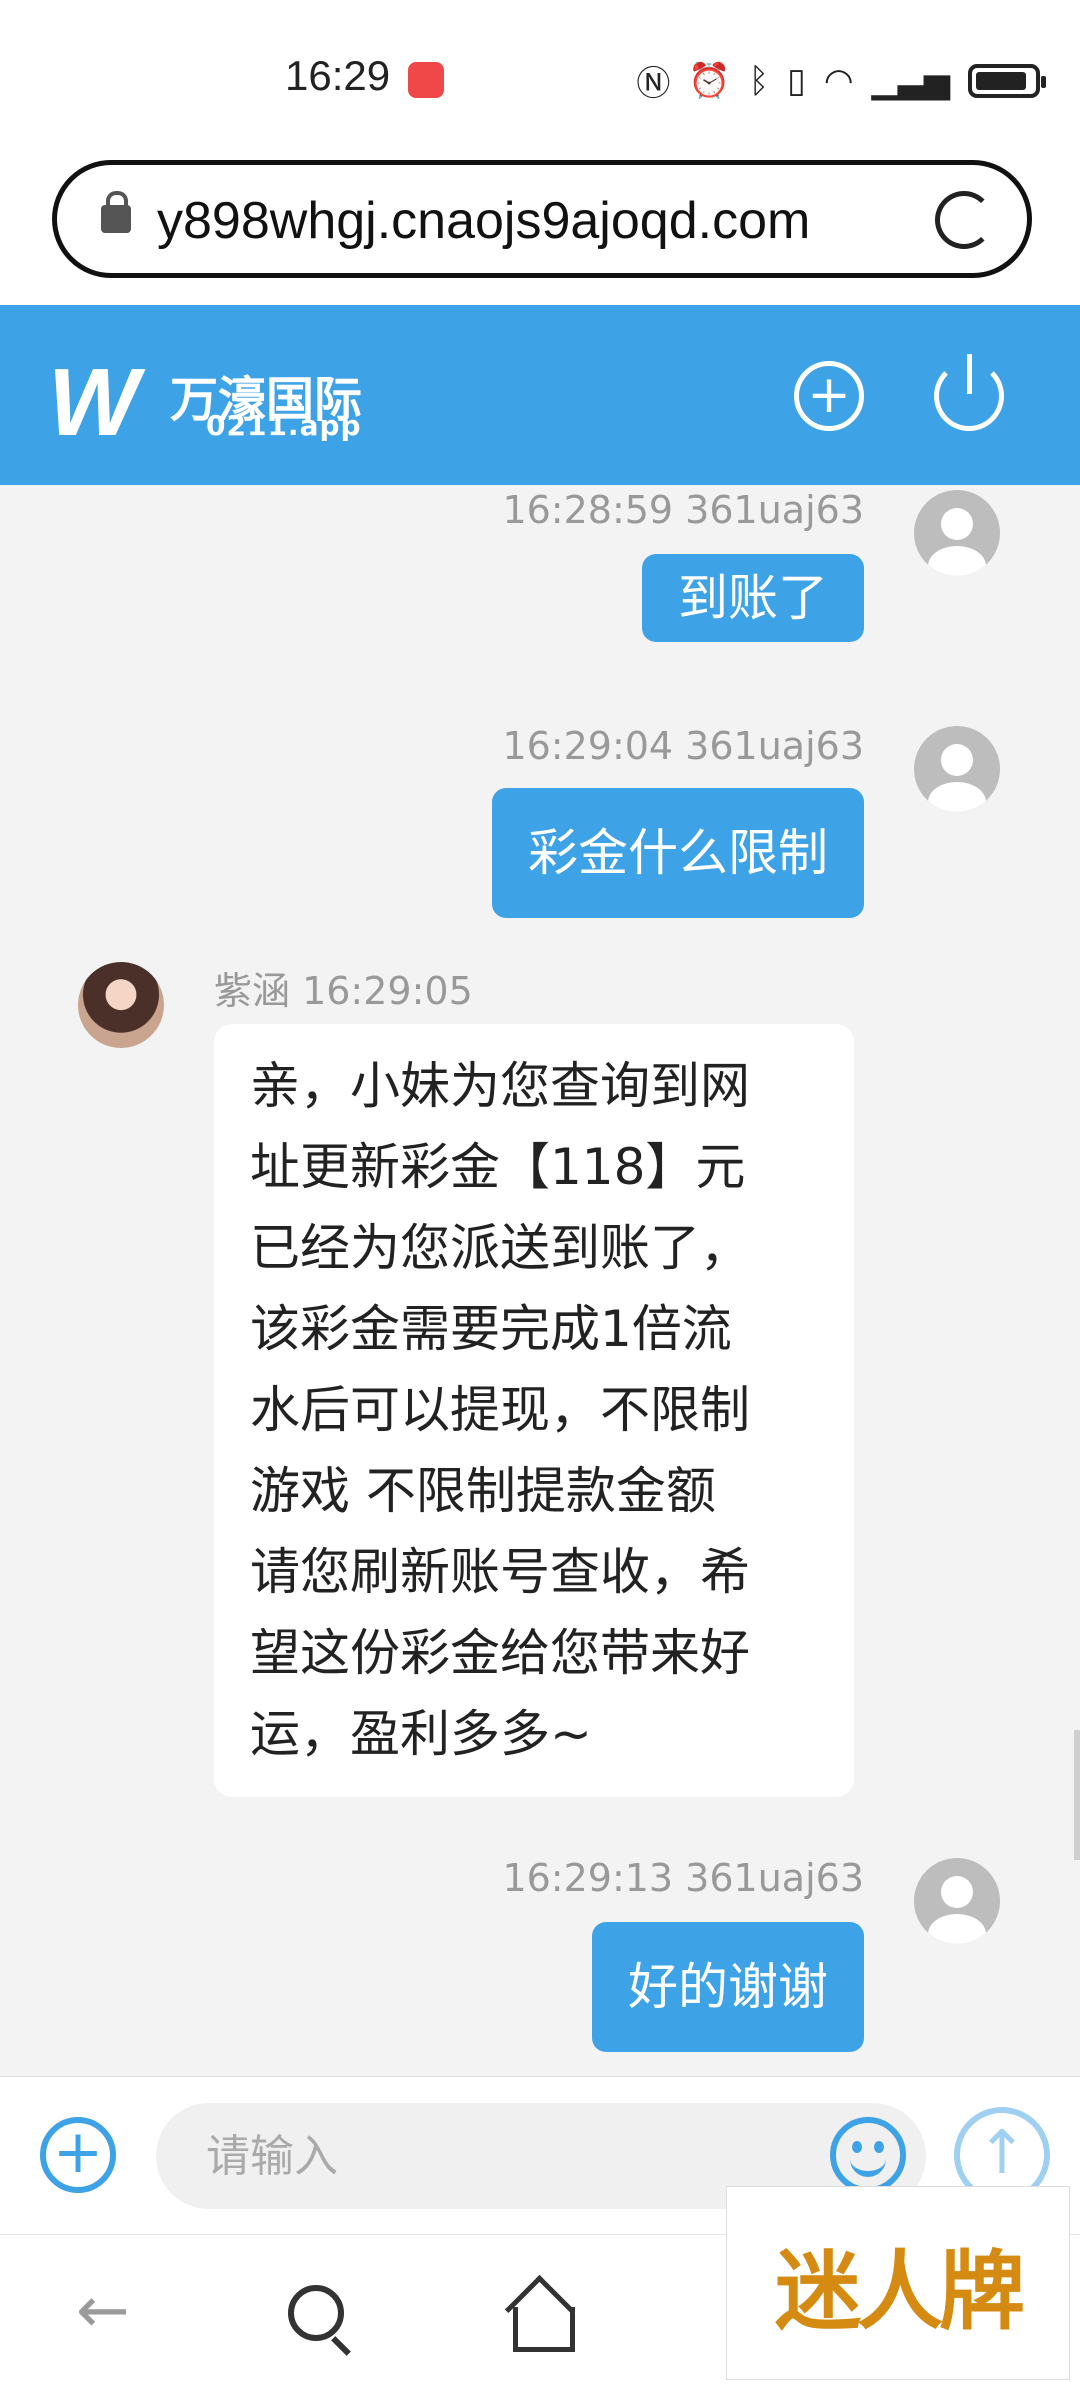 Image resolution: width=1080 pixels, height=2400 pixels. I want to click on watermark-text: 迷人牌, so click(900, 2291).